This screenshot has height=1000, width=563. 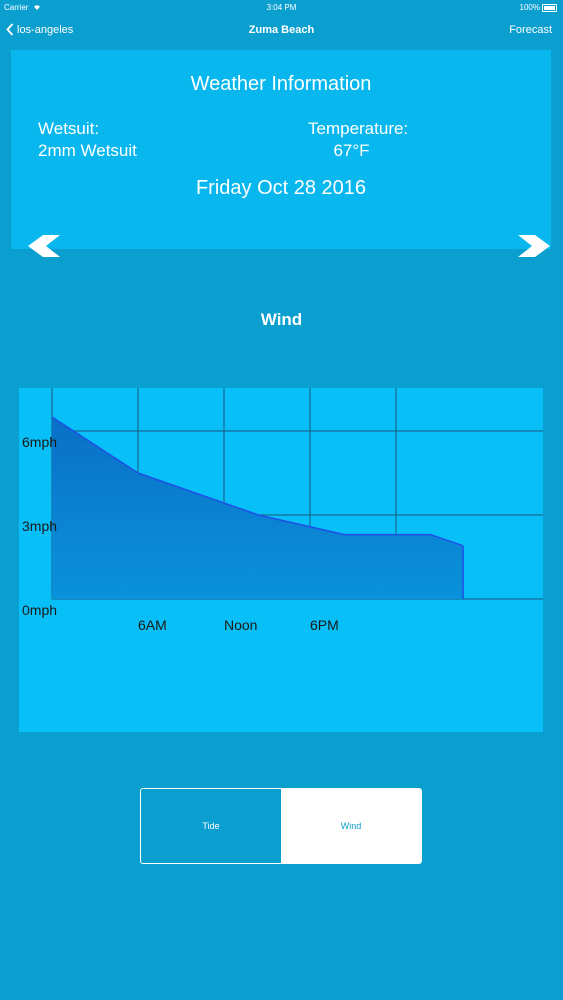 What do you see at coordinates (39, 526) in the screenshot?
I see `y-tick-label: 3mph` at bounding box center [39, 526].